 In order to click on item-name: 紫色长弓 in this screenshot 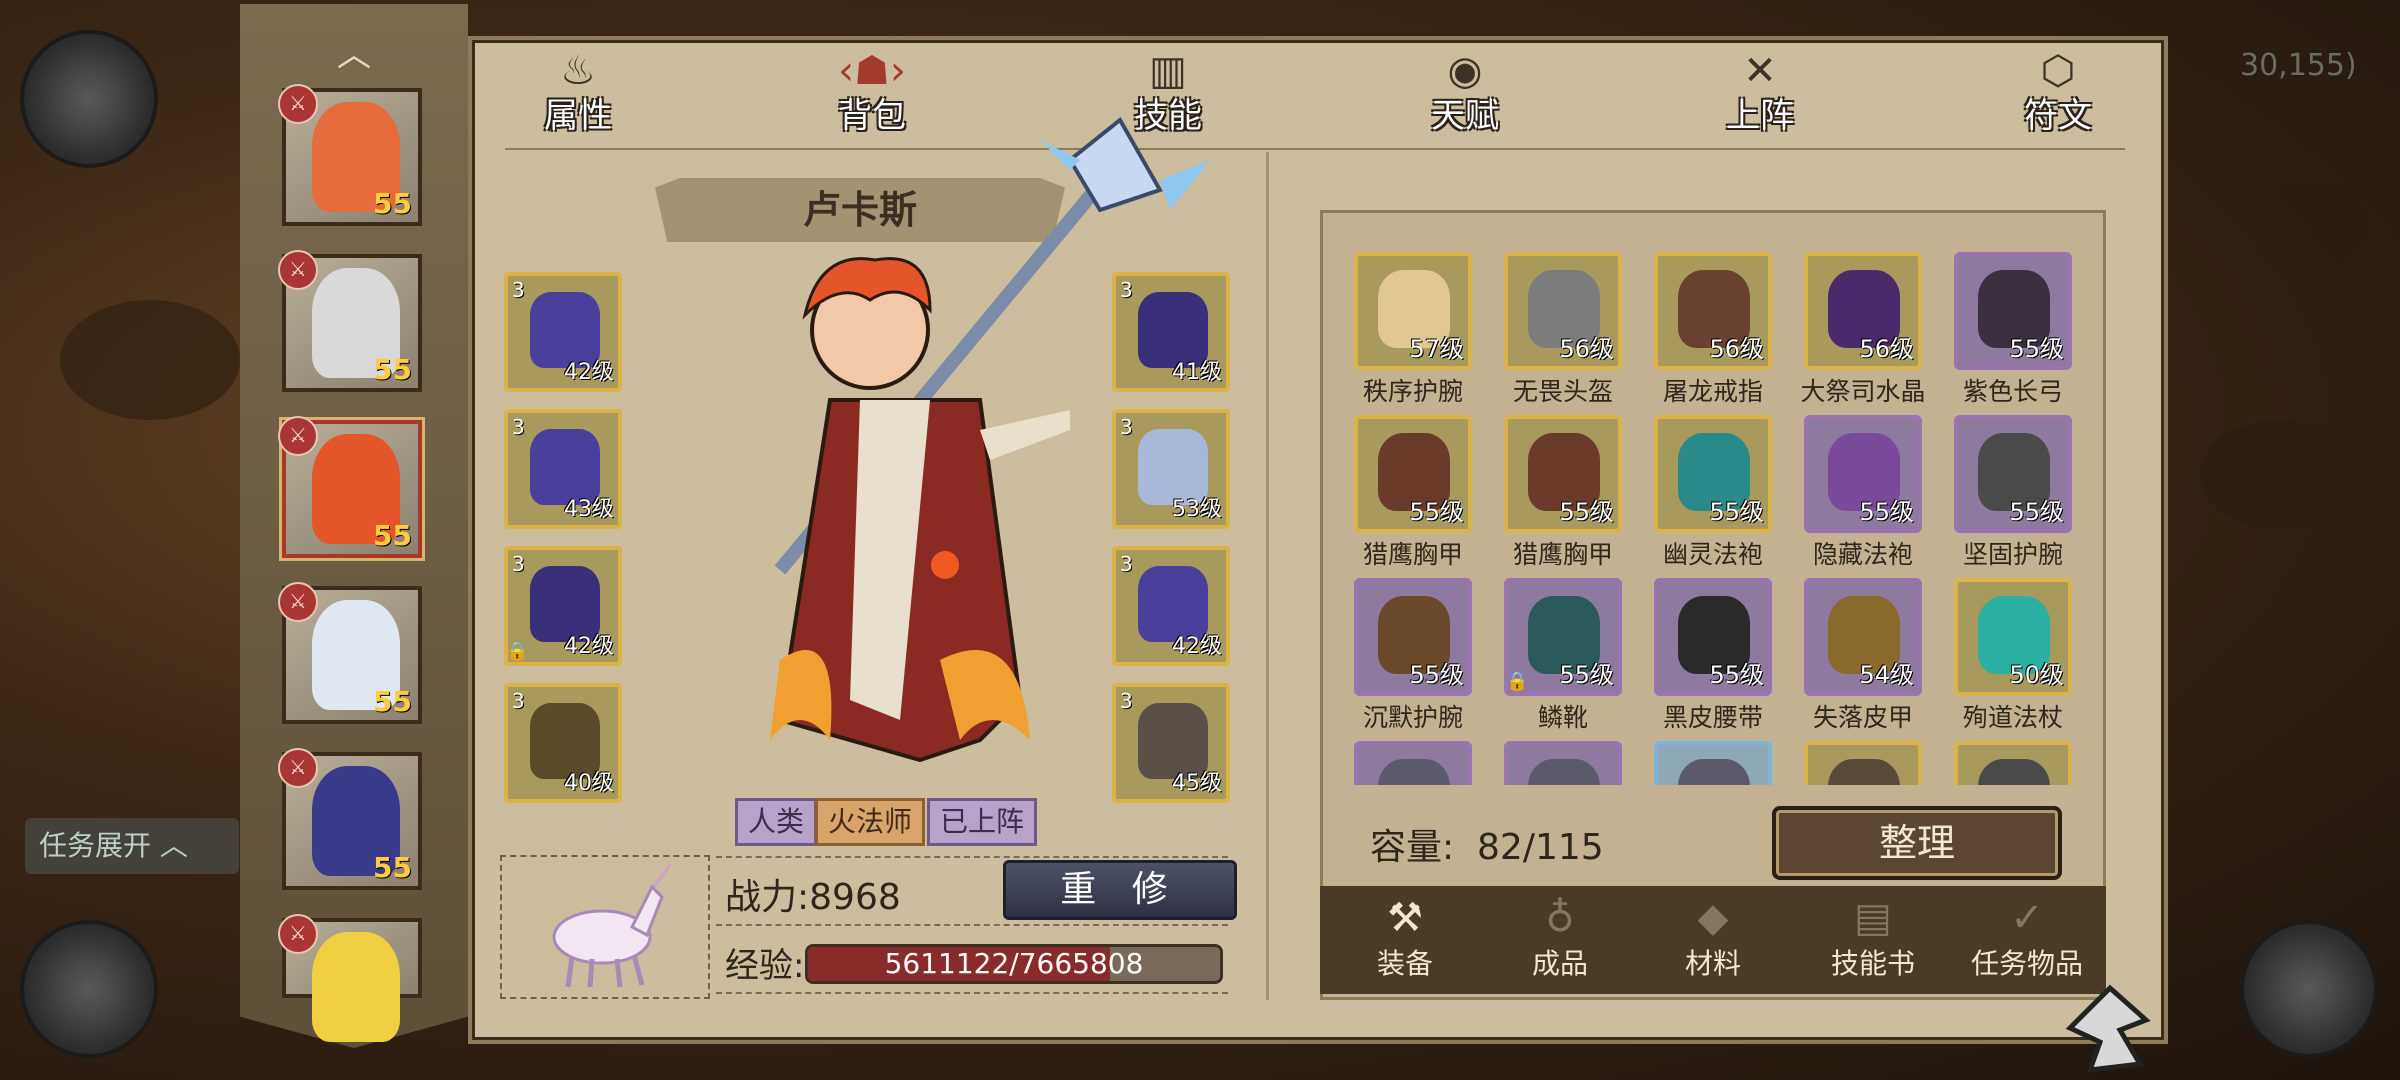, I will do `click(2012, 391)`.